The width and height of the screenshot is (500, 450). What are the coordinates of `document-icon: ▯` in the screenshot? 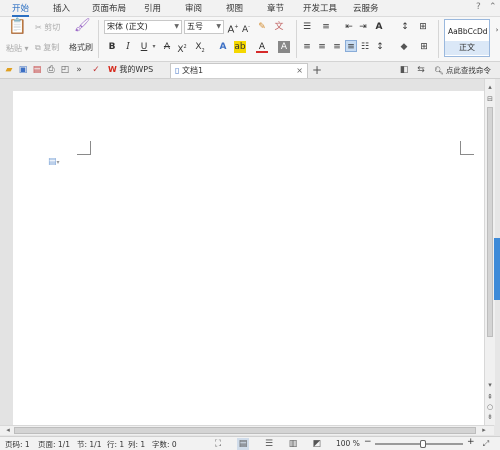 It's located at (177, 70).